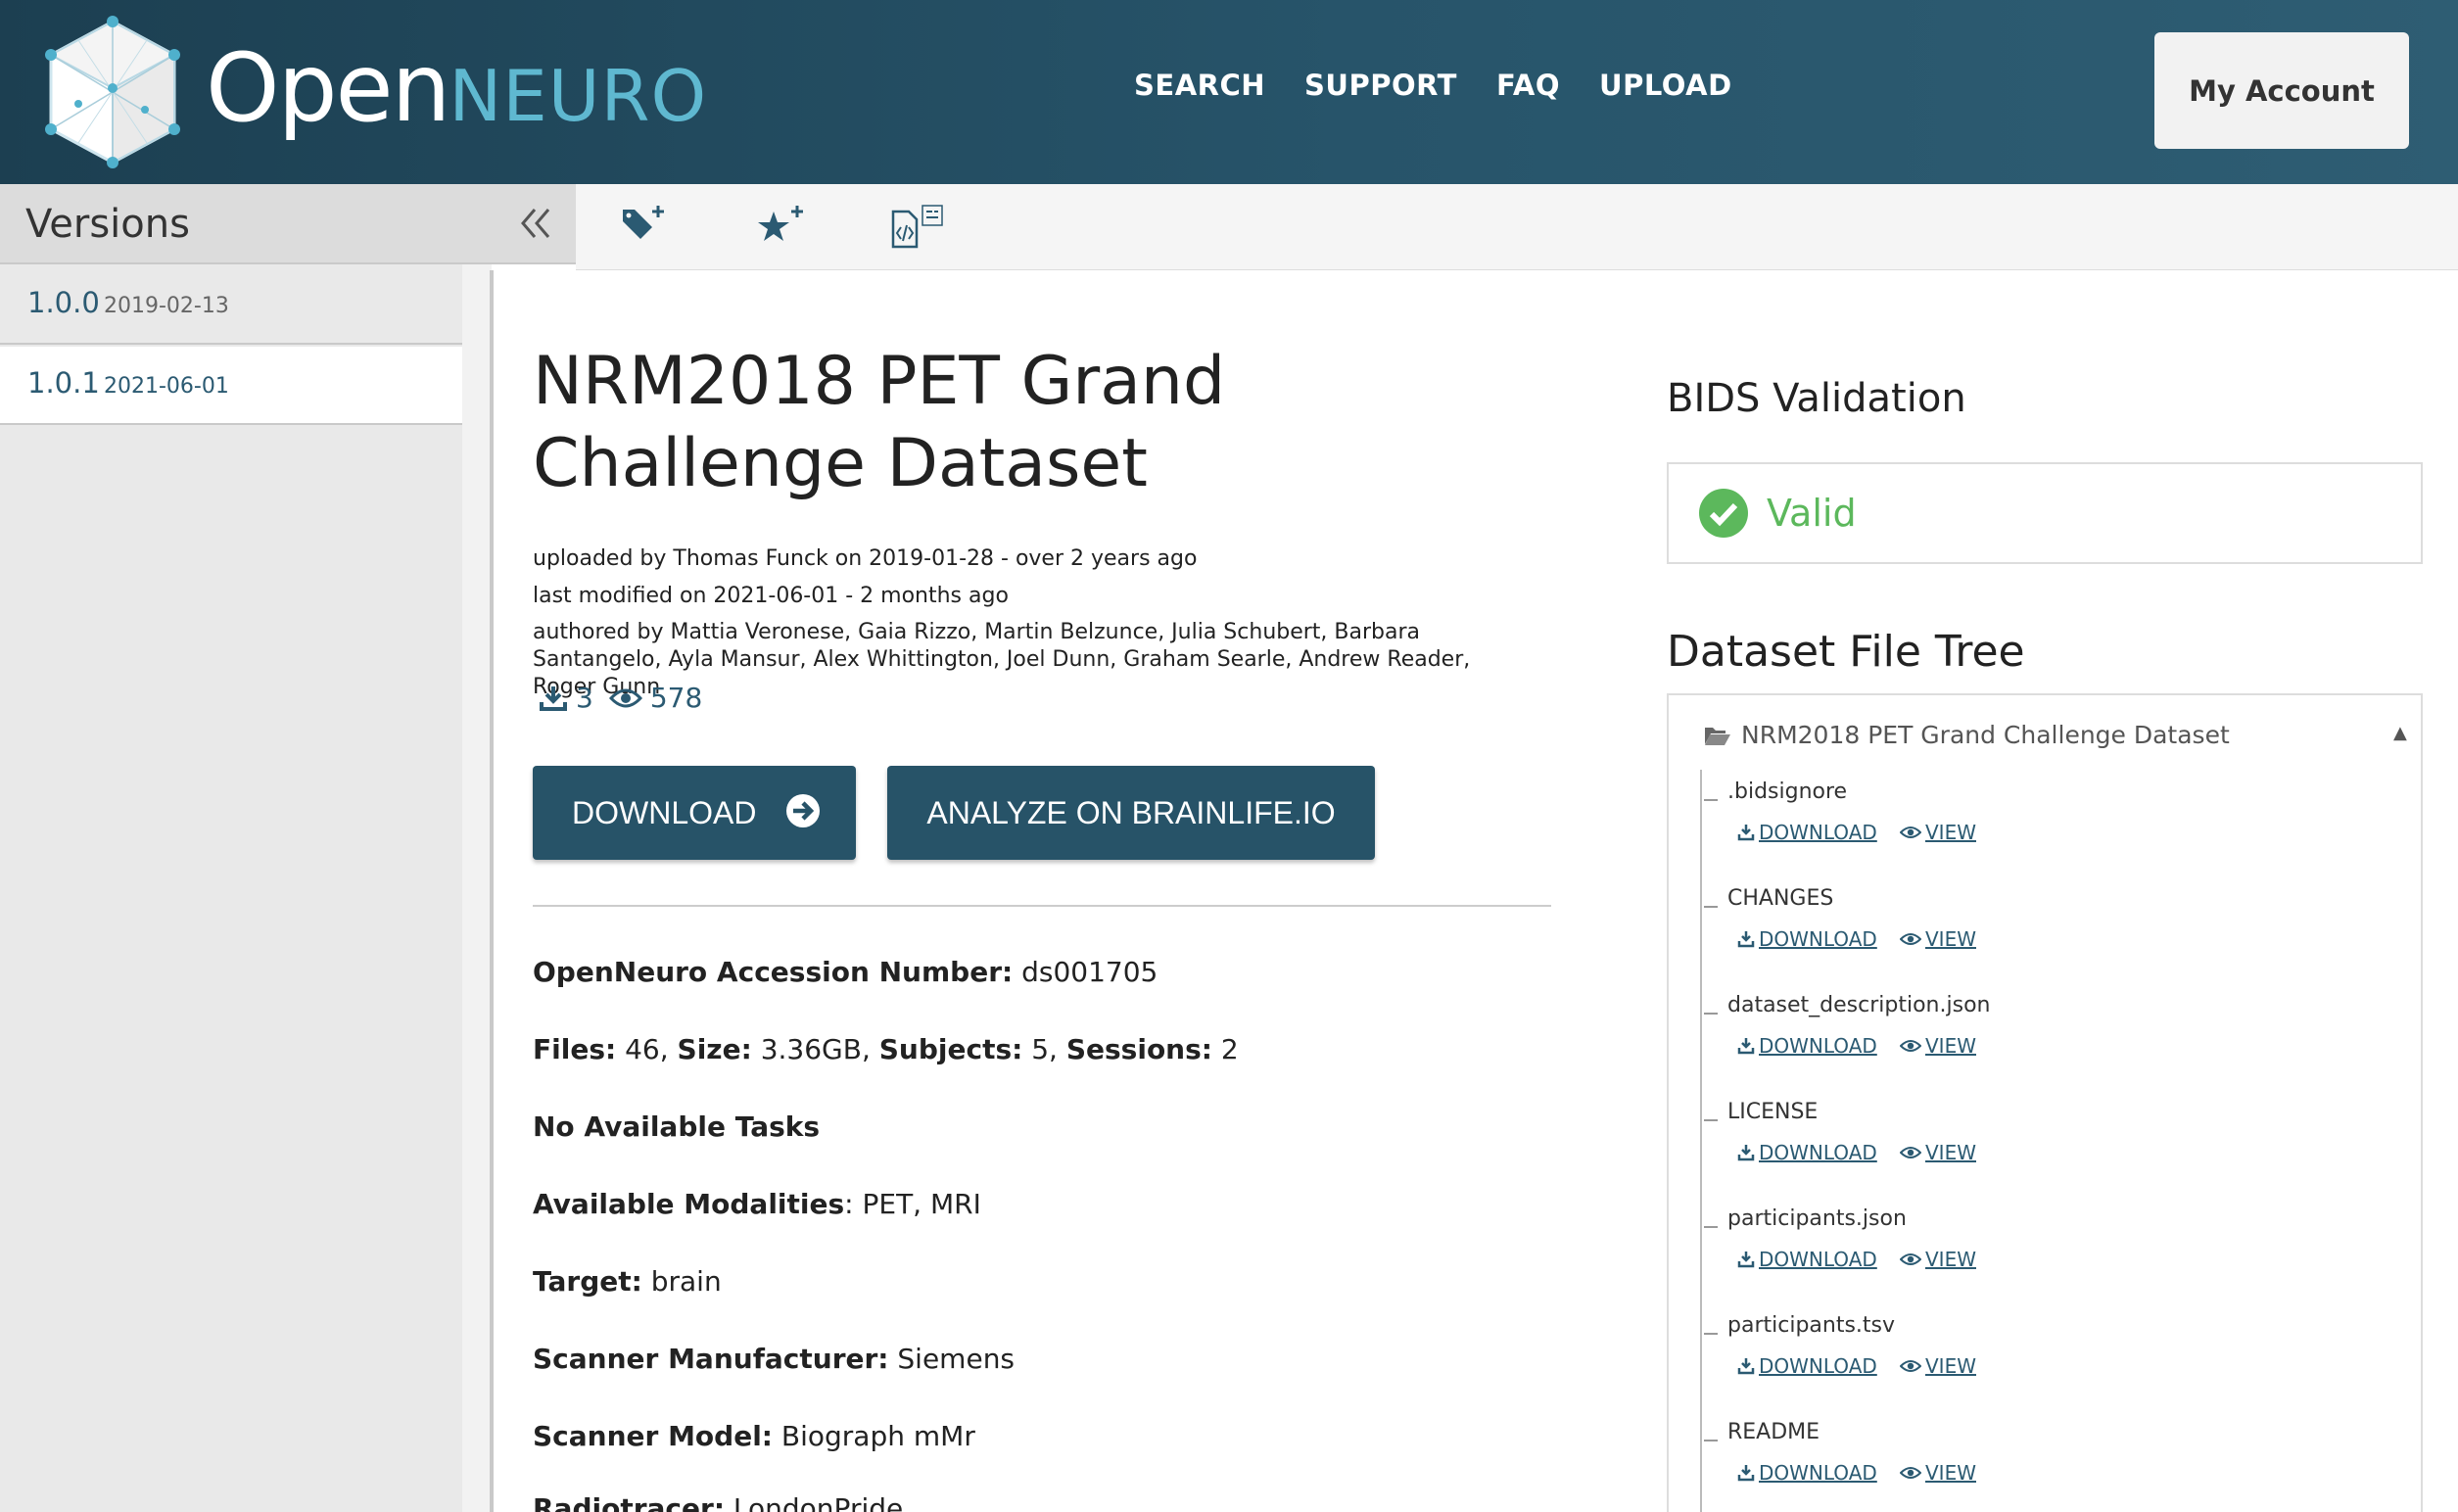 The image size is (2458, 1512). I want to click on manufacturer-value: Siemens, so click(956, 1359).